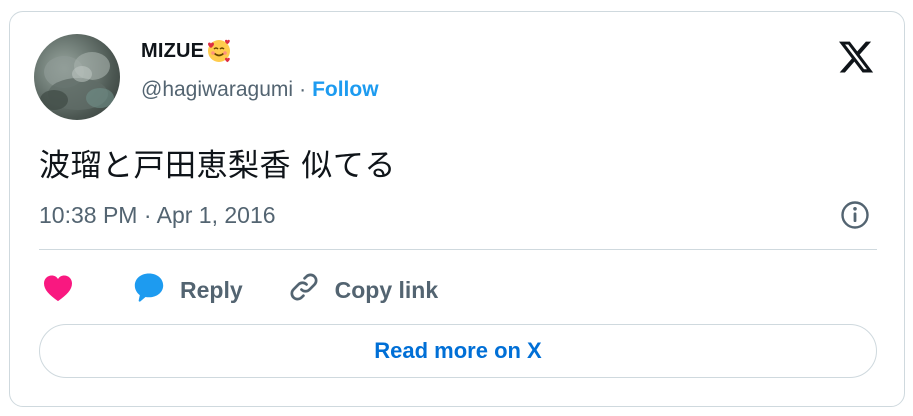 This screenshot has height=416, width=913. I want to click on copy-link-label: Copy link, so click(386, 289).